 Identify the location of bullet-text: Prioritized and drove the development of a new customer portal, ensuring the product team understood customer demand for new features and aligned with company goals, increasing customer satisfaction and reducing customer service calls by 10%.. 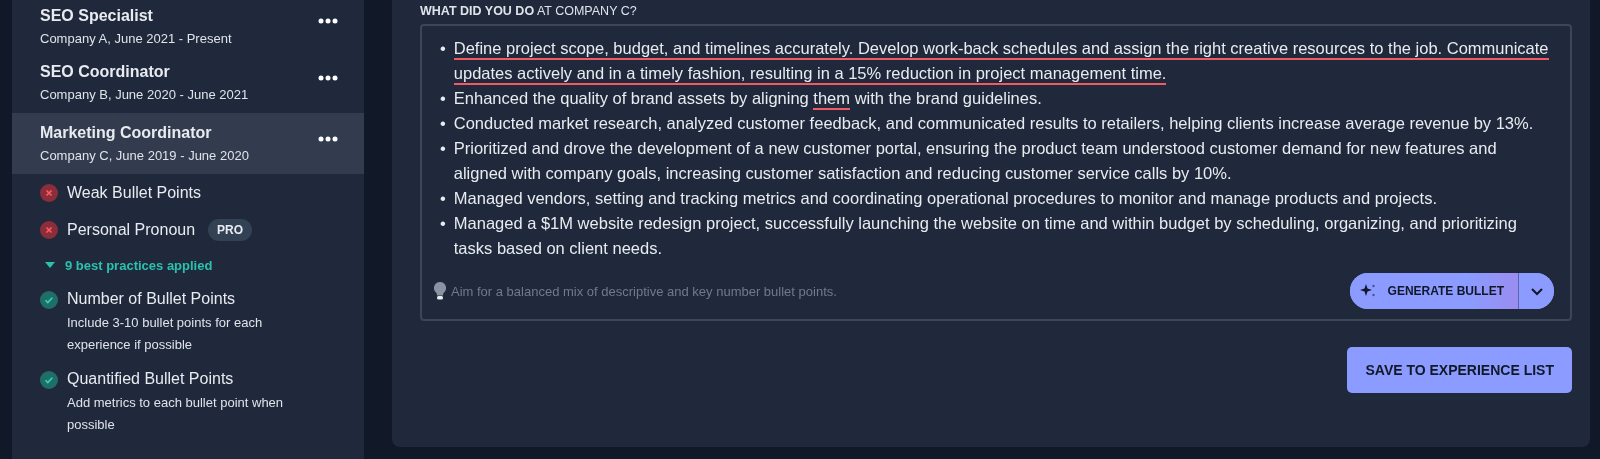
(975, 161).